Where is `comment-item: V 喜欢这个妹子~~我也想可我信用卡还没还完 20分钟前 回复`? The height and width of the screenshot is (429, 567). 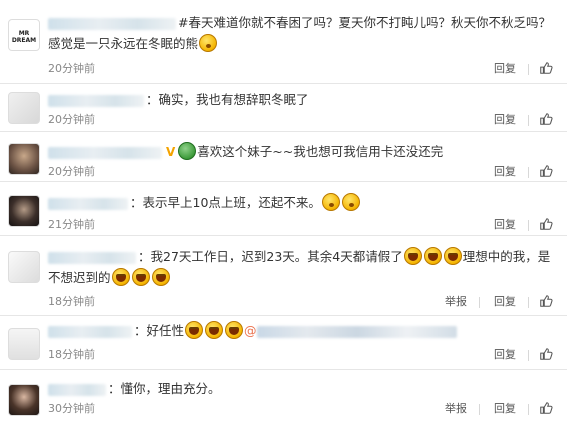 comment-item: V 喜欢这个妹子~~我也想可我信用卡还没还完 20分钟前 回复 is located at coordinates (283, 157).